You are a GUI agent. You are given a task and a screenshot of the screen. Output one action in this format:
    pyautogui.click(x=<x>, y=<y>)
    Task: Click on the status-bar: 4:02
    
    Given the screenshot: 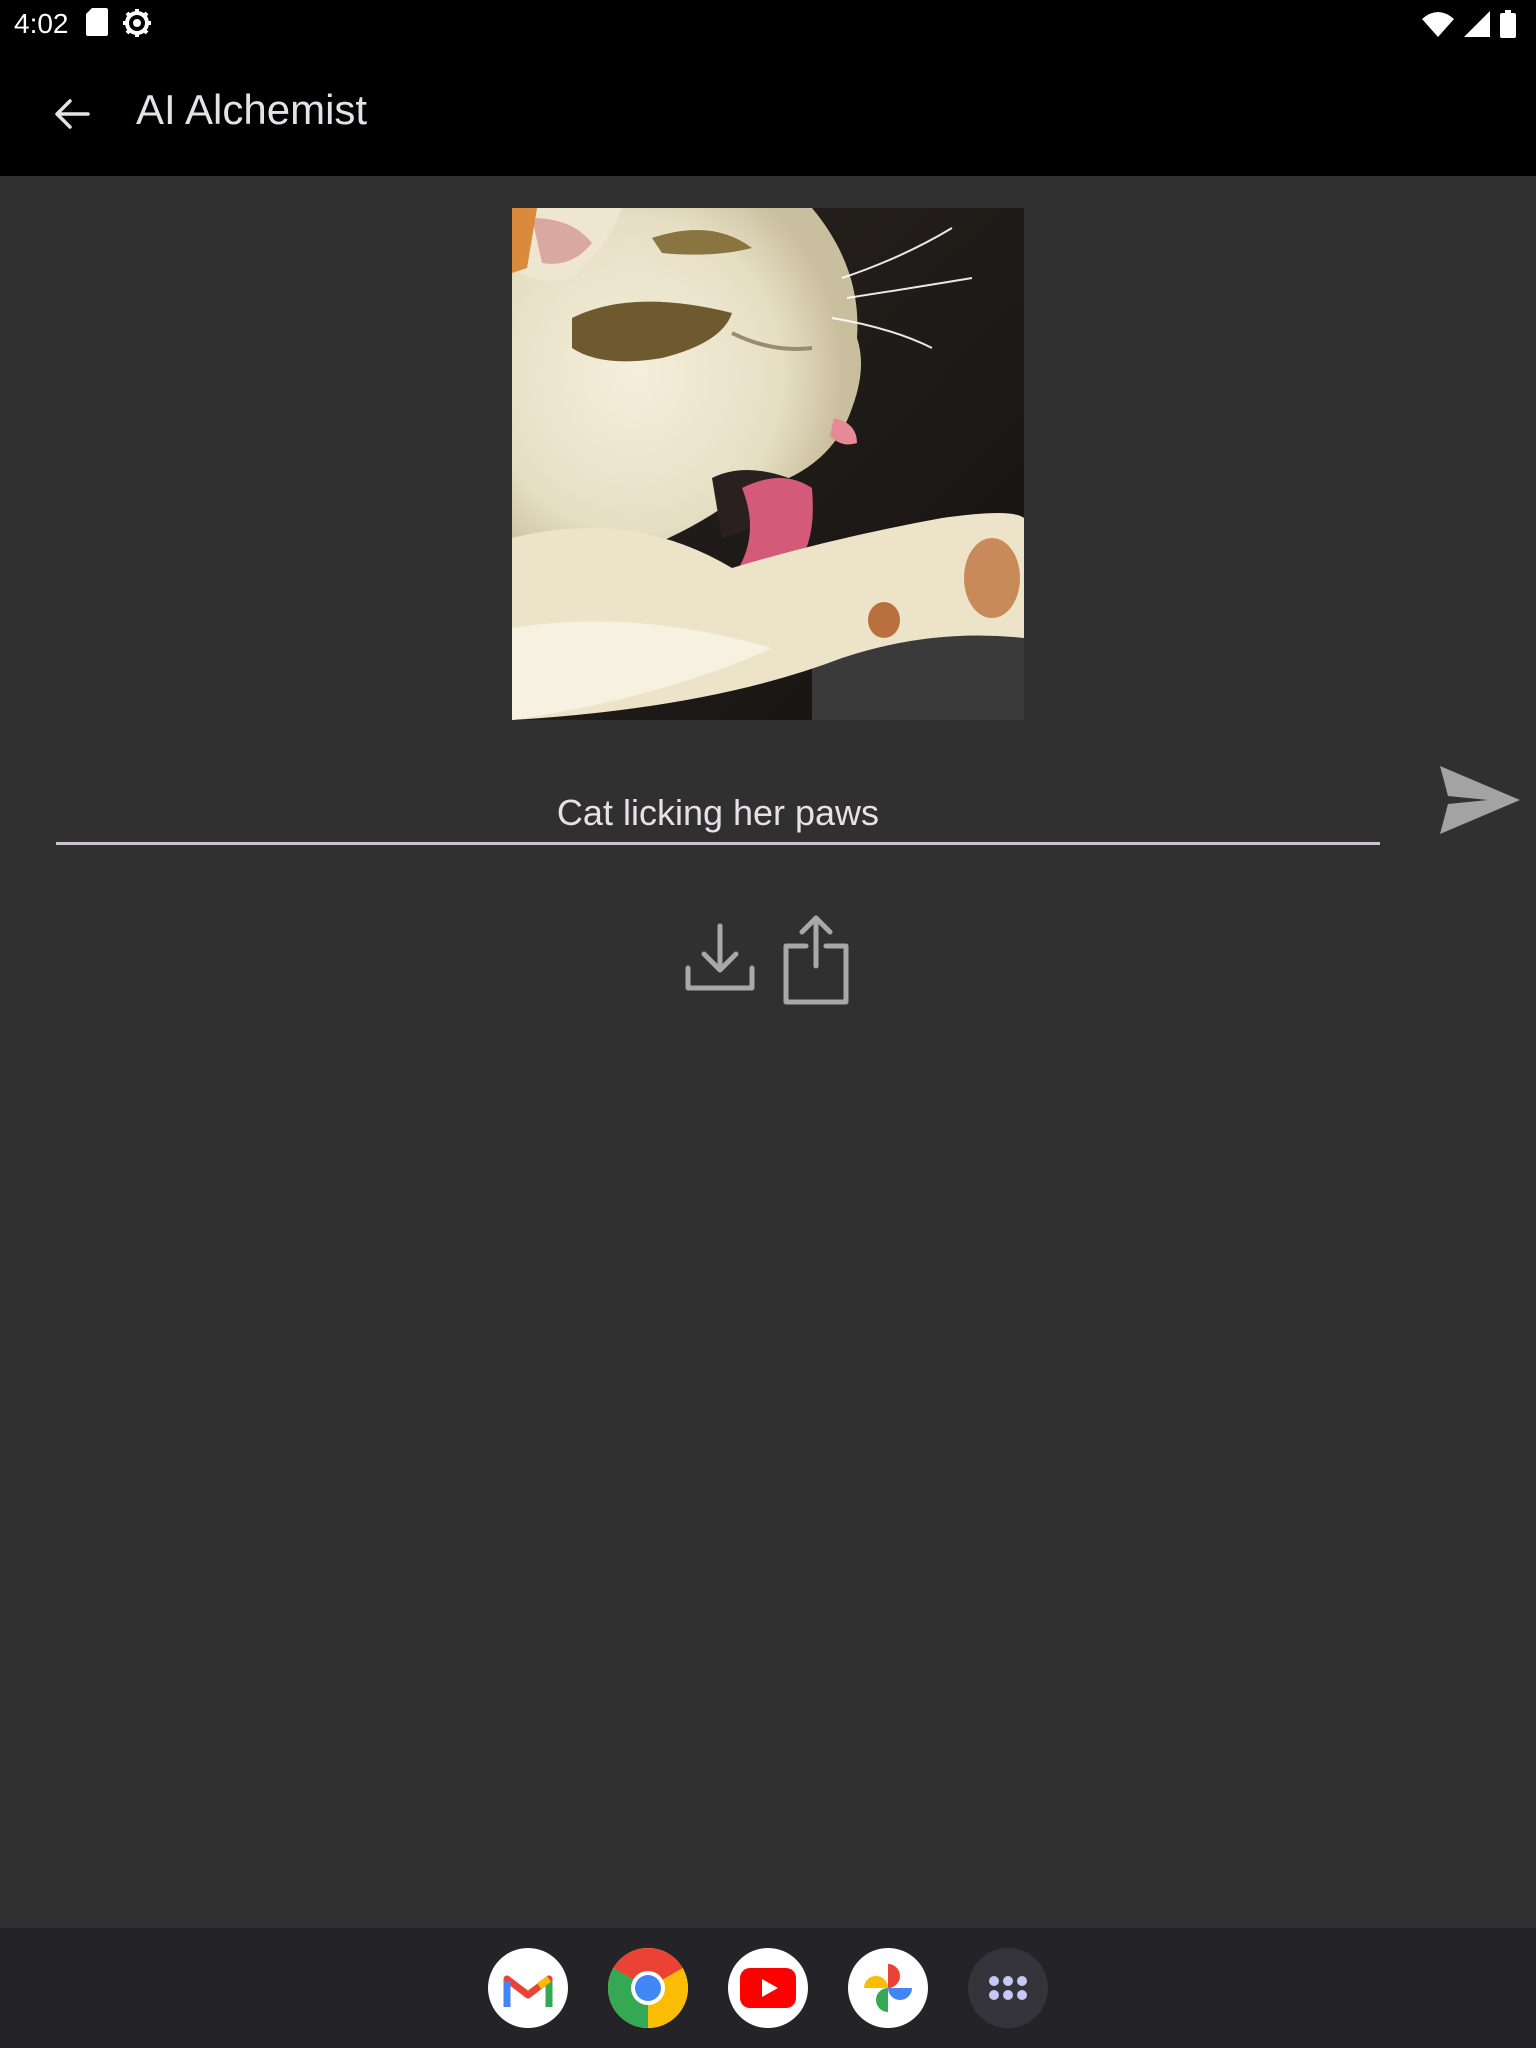 What is the action you would take?
    pyautogui.click(x=768, y=24)
    